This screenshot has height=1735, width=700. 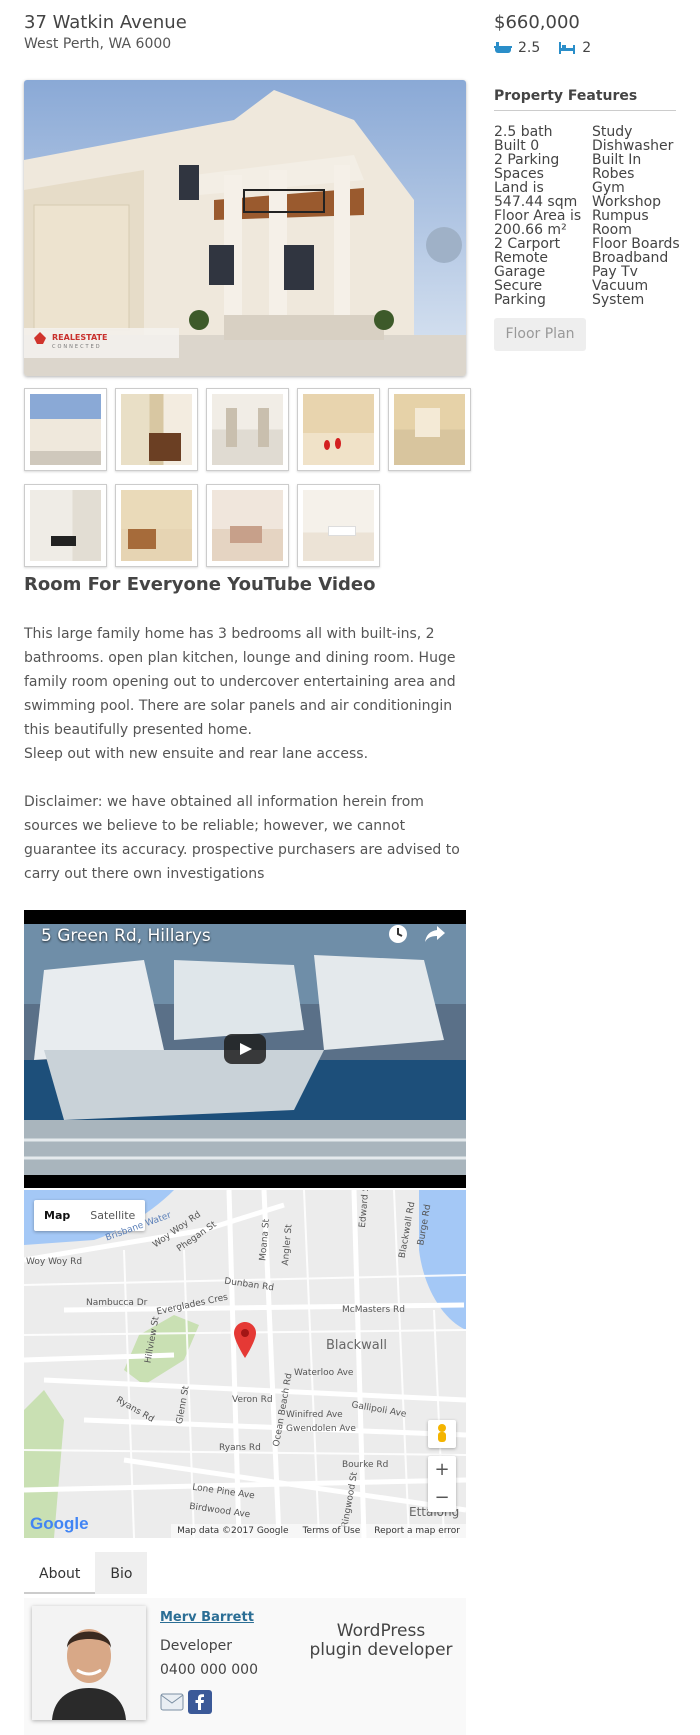 I want to click on feature-item: 200.66 m², so click(x=530, y=230).